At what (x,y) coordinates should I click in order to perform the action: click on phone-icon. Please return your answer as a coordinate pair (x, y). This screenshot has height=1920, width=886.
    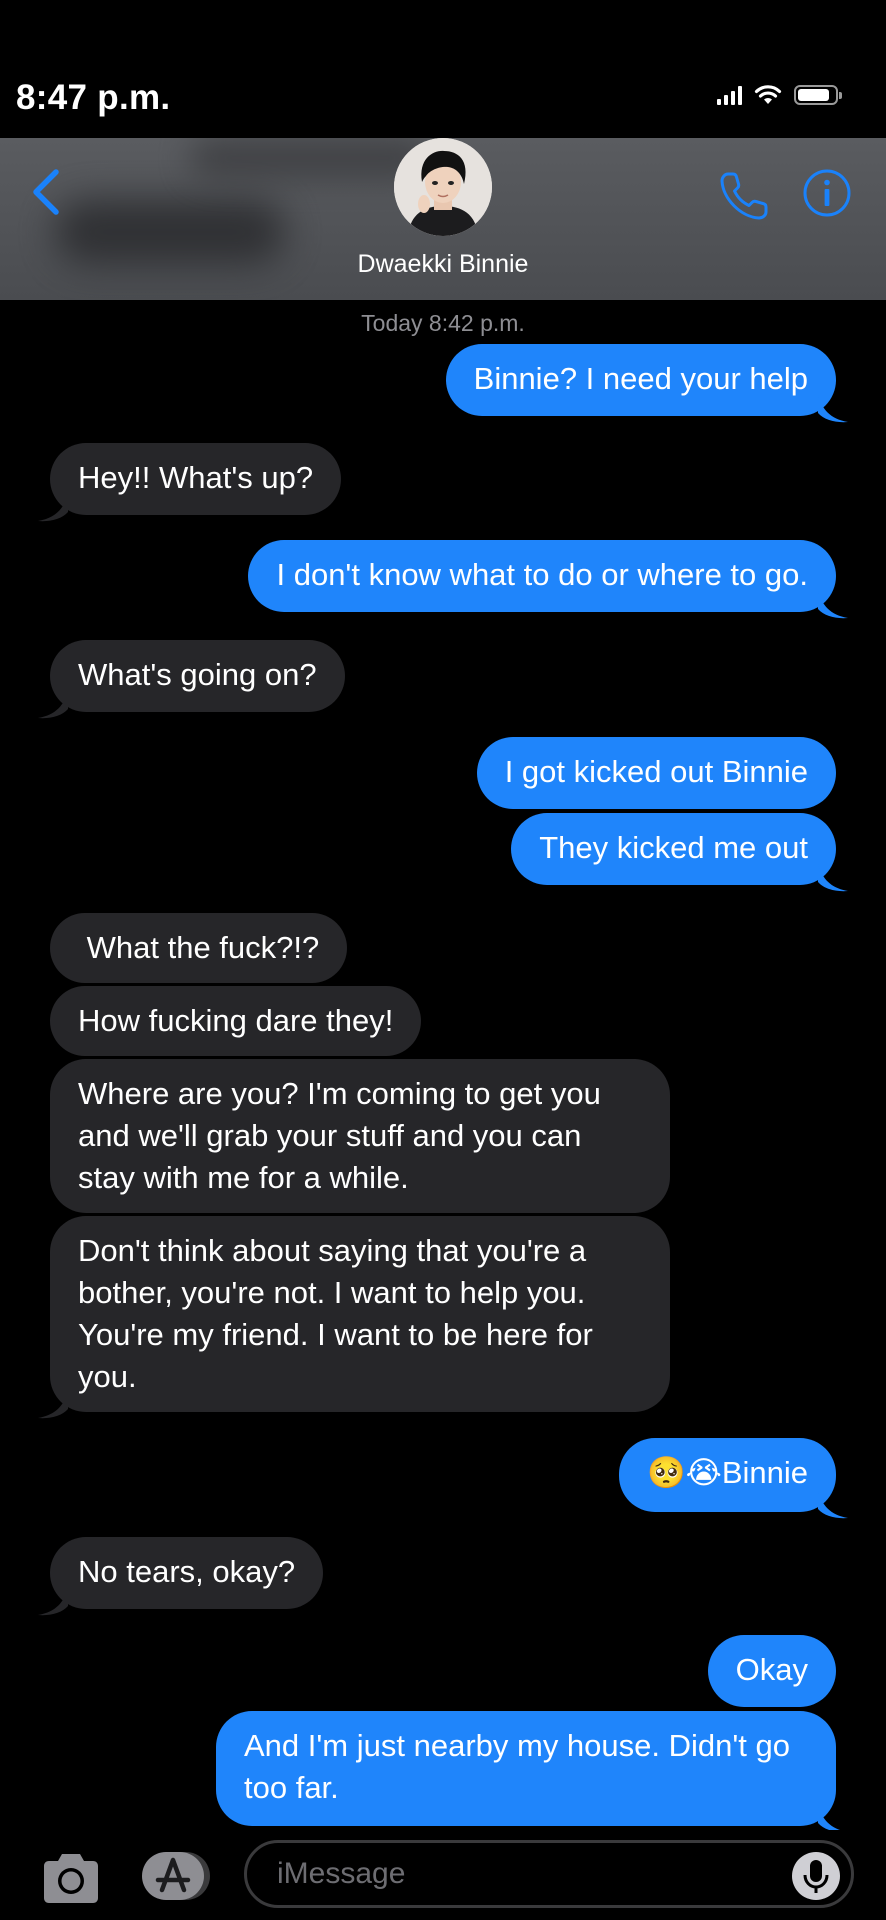
    Looking at the image, I should click on (744, 196).